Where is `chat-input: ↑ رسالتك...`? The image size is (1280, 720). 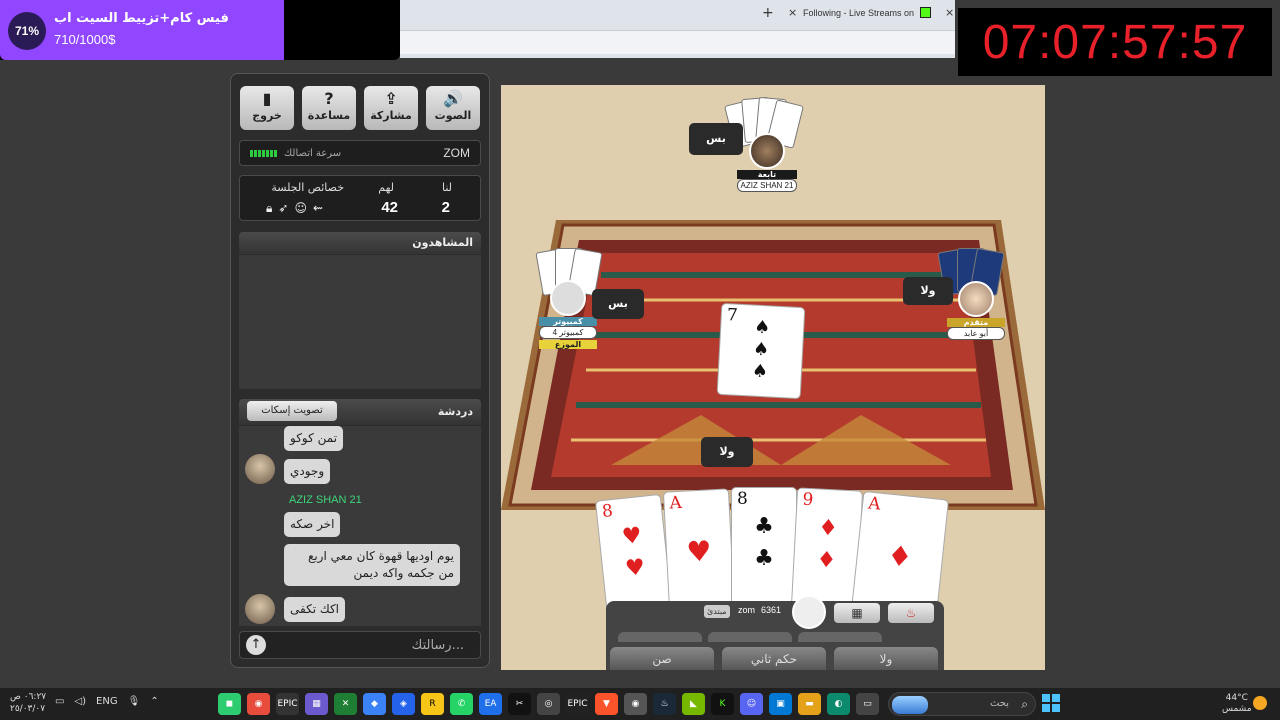
chat-input: ↑ رسالتك... is located at coordinates (360, 645).